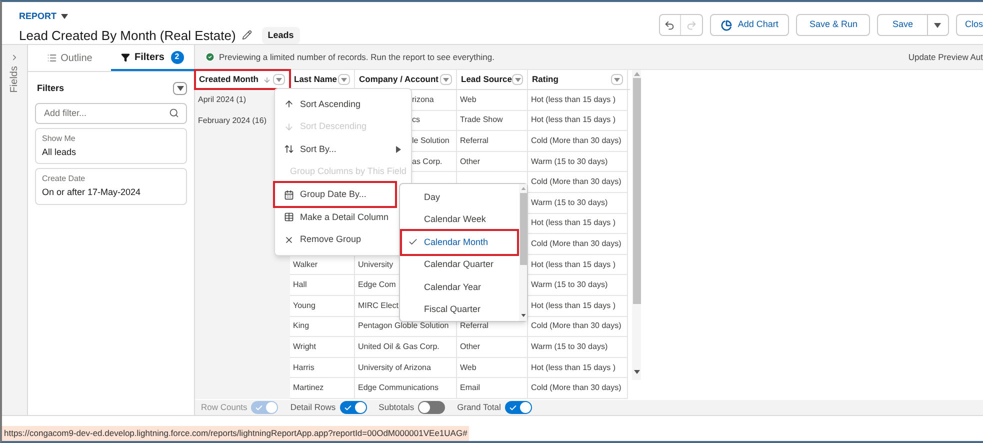 This screenshot has width=983, height=443. Describe the element at coordinates (492, 121) in the screenshot. I see `table-cell: Trade Show` at that location.